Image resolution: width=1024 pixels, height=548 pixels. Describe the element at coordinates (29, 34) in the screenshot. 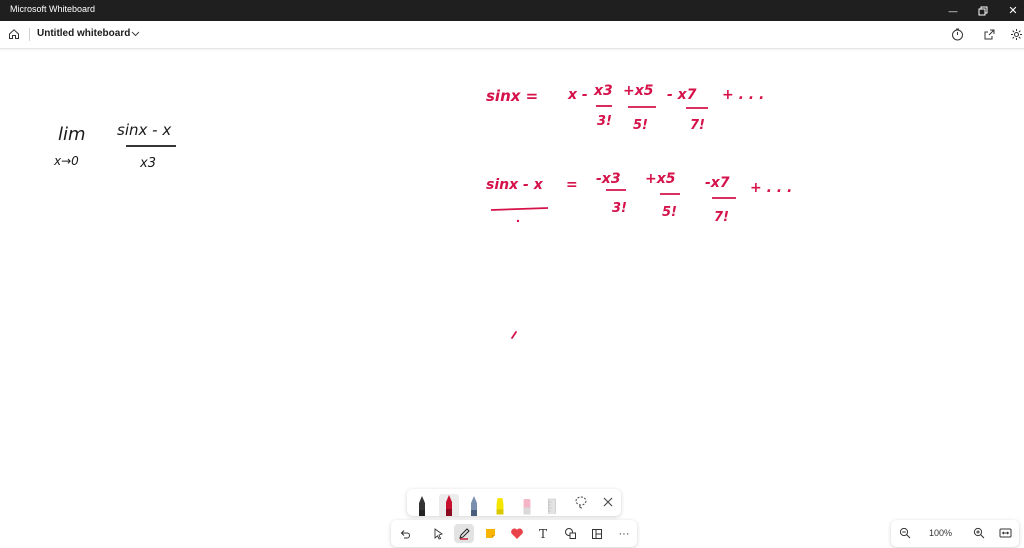

I see `toolbar-divider` at that location.